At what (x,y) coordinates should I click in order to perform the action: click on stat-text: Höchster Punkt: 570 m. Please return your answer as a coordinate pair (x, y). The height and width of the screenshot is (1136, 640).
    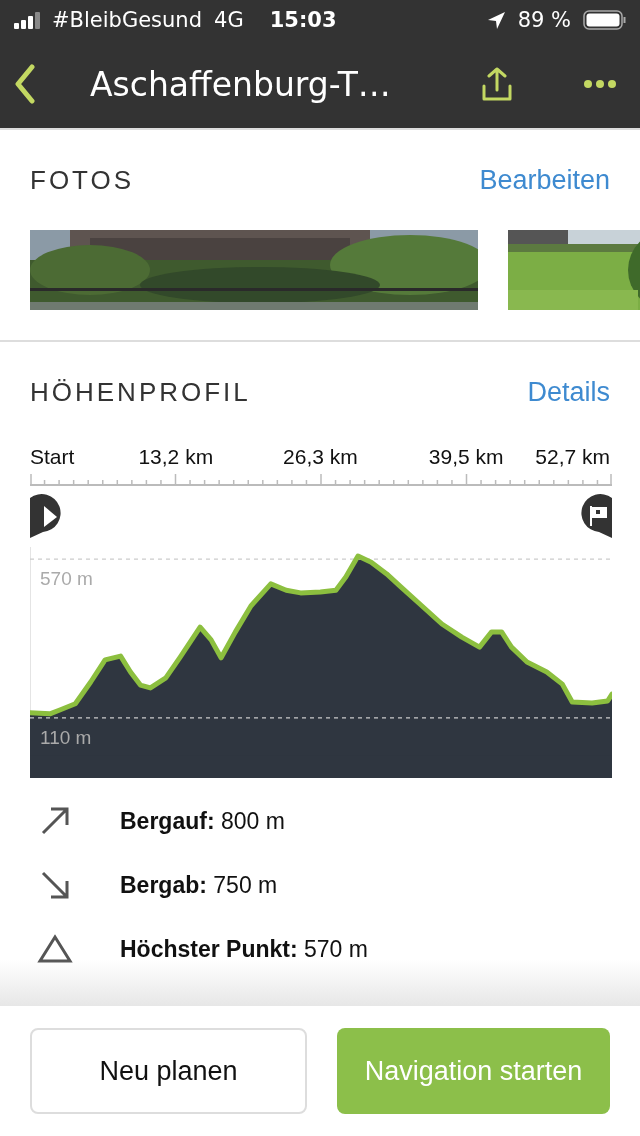
    Looking at the image, I should click on (244, 949).